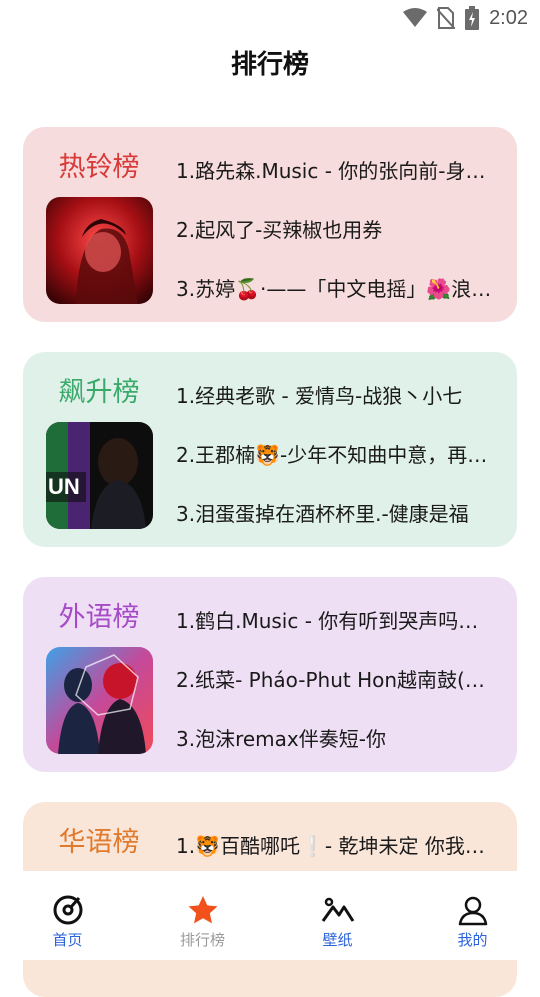 The image size is (540, 997). What do you see at coordinates (336, 184) in the screenshot?
I see `song-item: 1.路先森.Music - 你的张向前-身后多少纠葛` at bounding box center [336, 184].